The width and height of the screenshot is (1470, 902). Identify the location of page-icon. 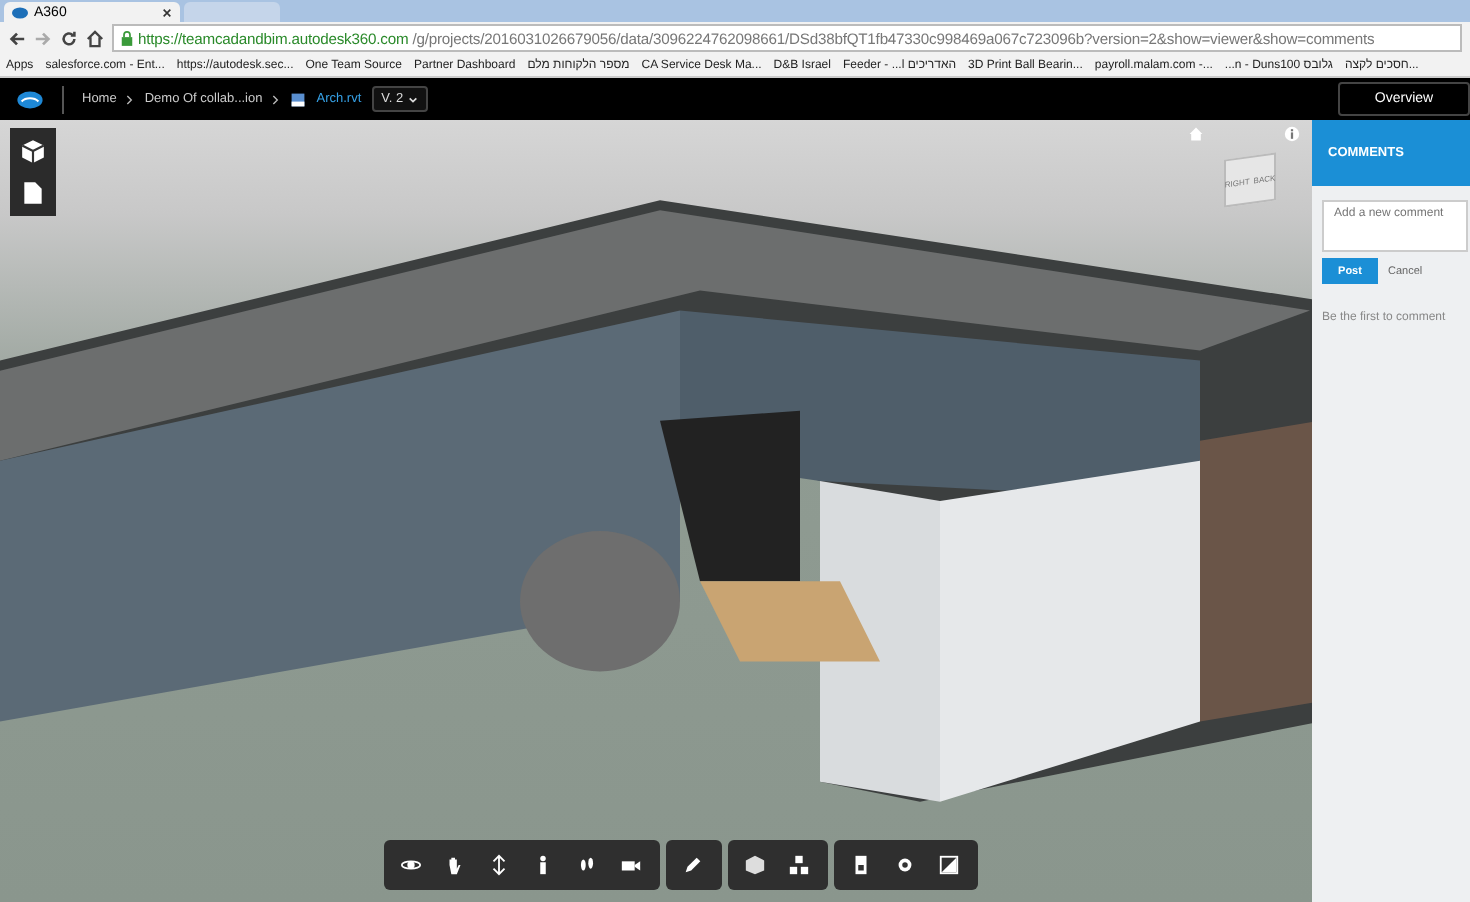
(33, 193).